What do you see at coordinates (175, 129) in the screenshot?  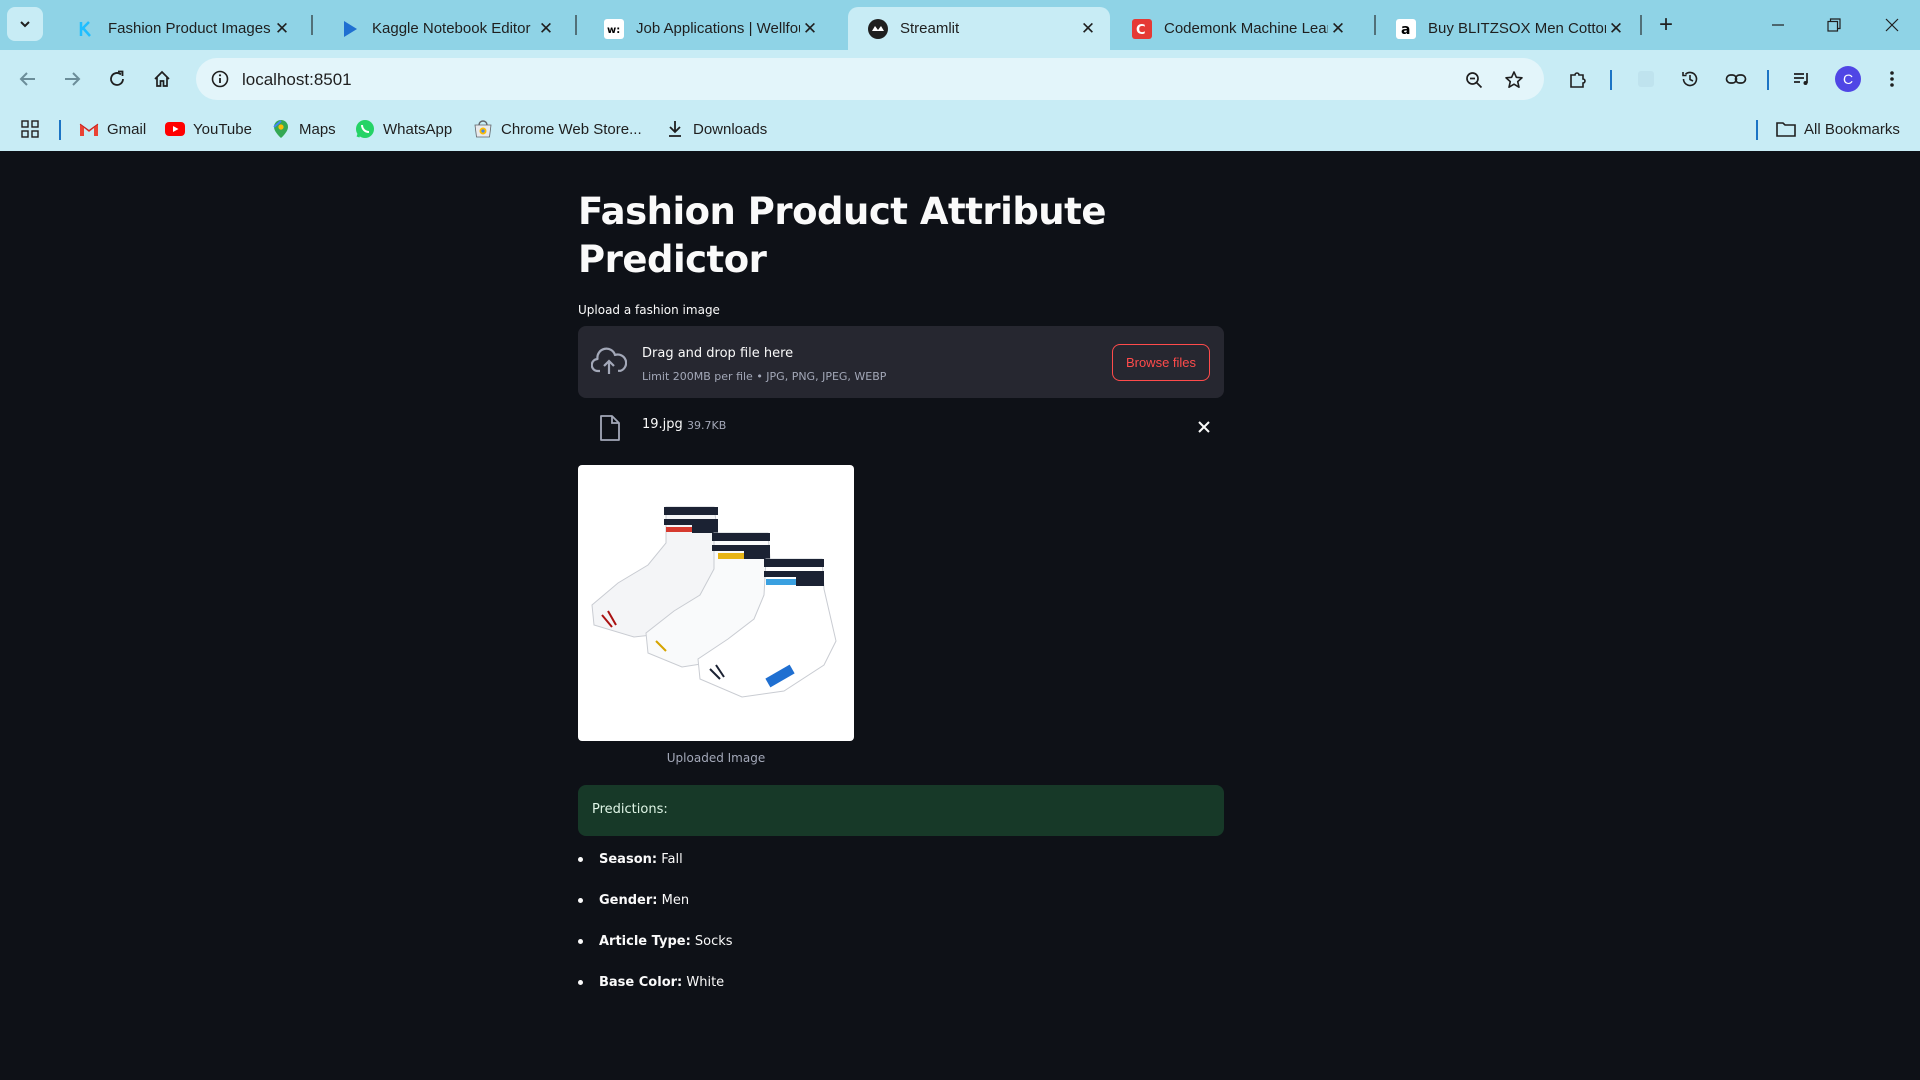 I see `youtube-icon` at bounding box center [175, 129].